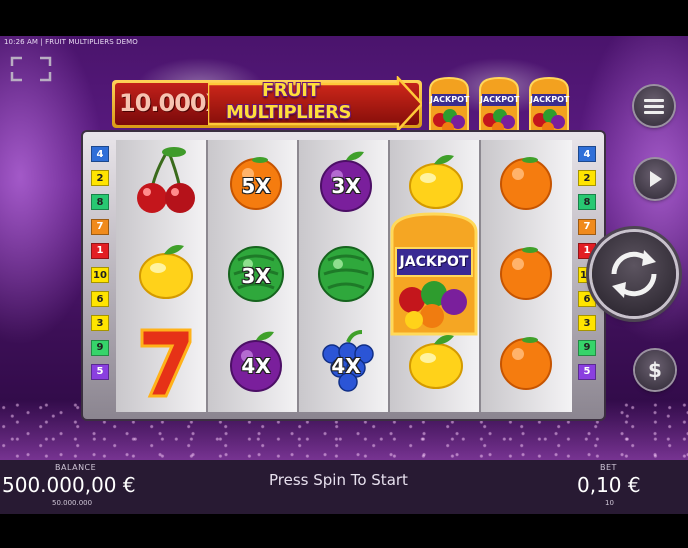 The height and width of the screenshot is (548, 688). I want to click on symbol-multiplier: 5X, so click(256, 186).